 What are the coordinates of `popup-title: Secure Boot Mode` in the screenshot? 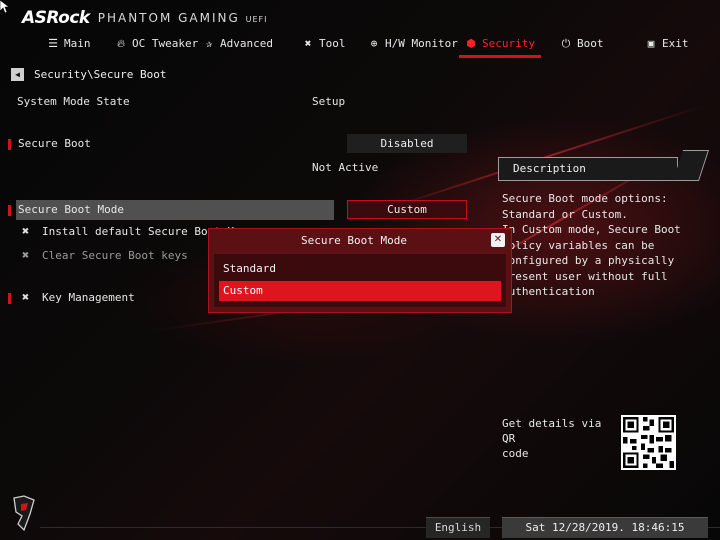 It's located at (354, 240).